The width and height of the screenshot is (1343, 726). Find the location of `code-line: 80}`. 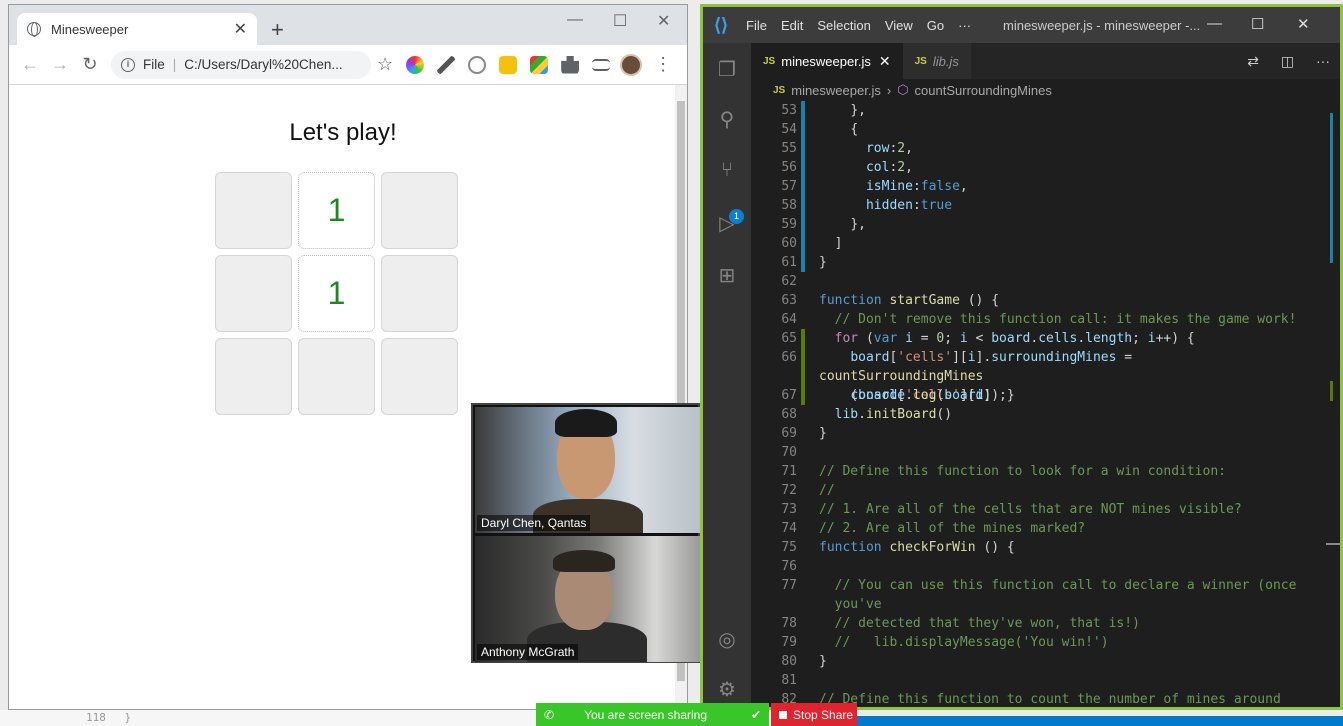

code-line: 80} is located at coordinates (1045, 661).